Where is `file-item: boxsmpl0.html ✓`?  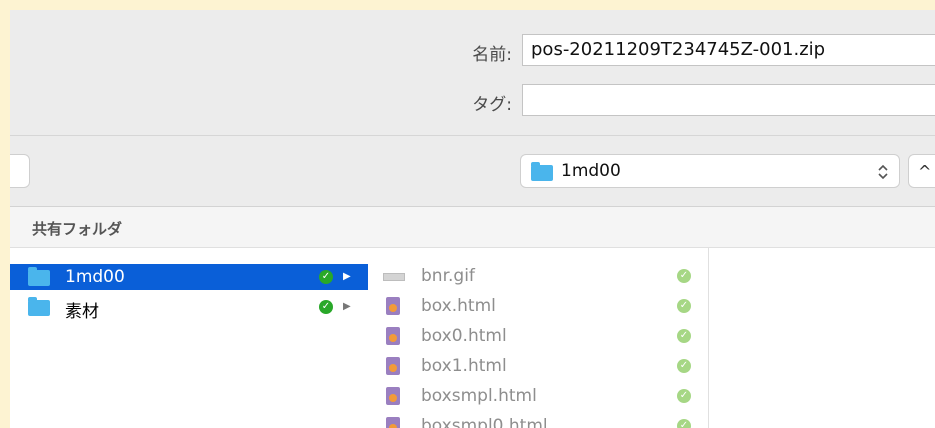 file-item: boxsmpl0.html ✓ is located at coordinates (538, 419).